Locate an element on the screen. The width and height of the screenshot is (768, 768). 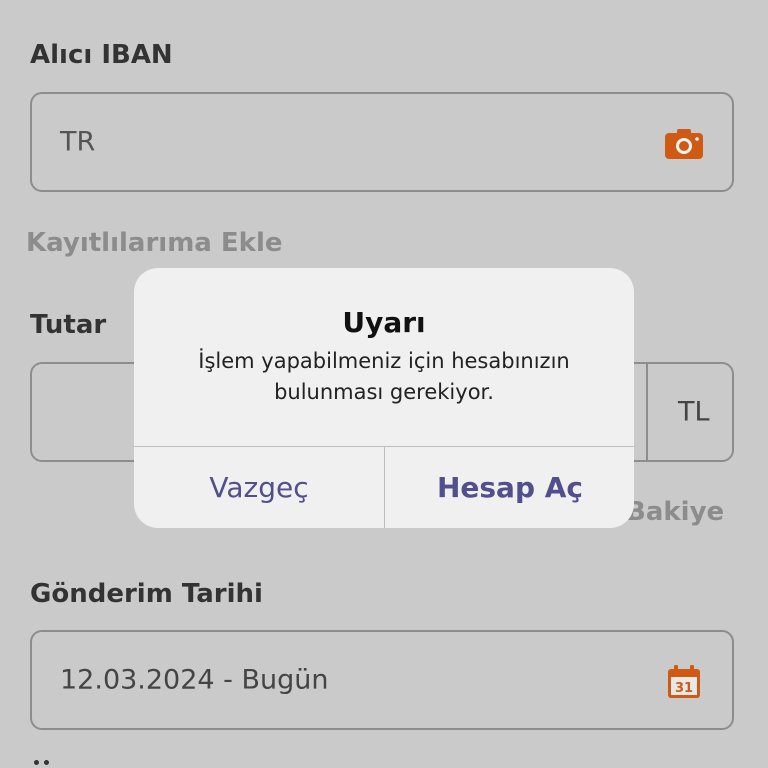
iban-field: TR is located at coordinates (382, 142).